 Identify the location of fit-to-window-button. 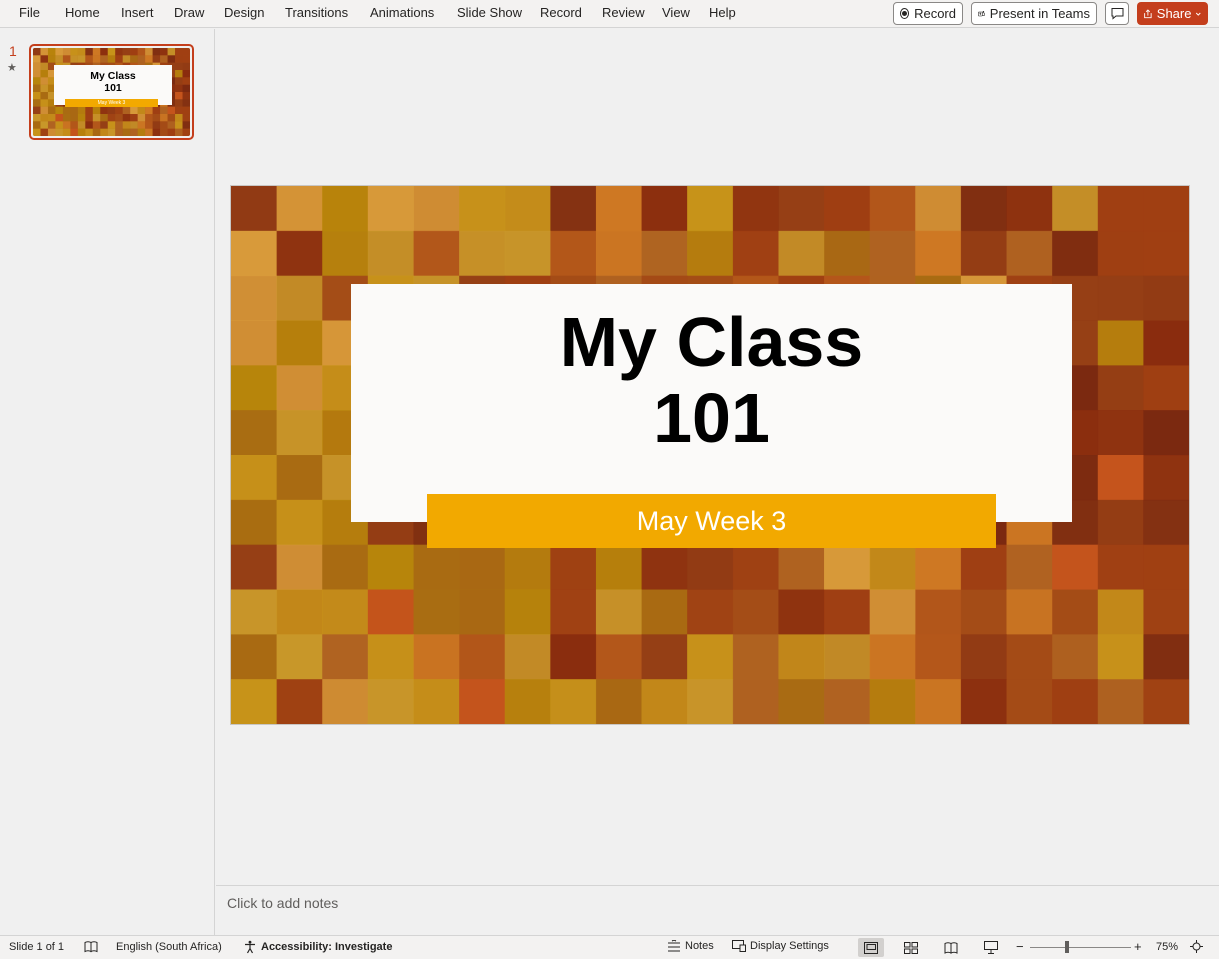
(1196, 946).